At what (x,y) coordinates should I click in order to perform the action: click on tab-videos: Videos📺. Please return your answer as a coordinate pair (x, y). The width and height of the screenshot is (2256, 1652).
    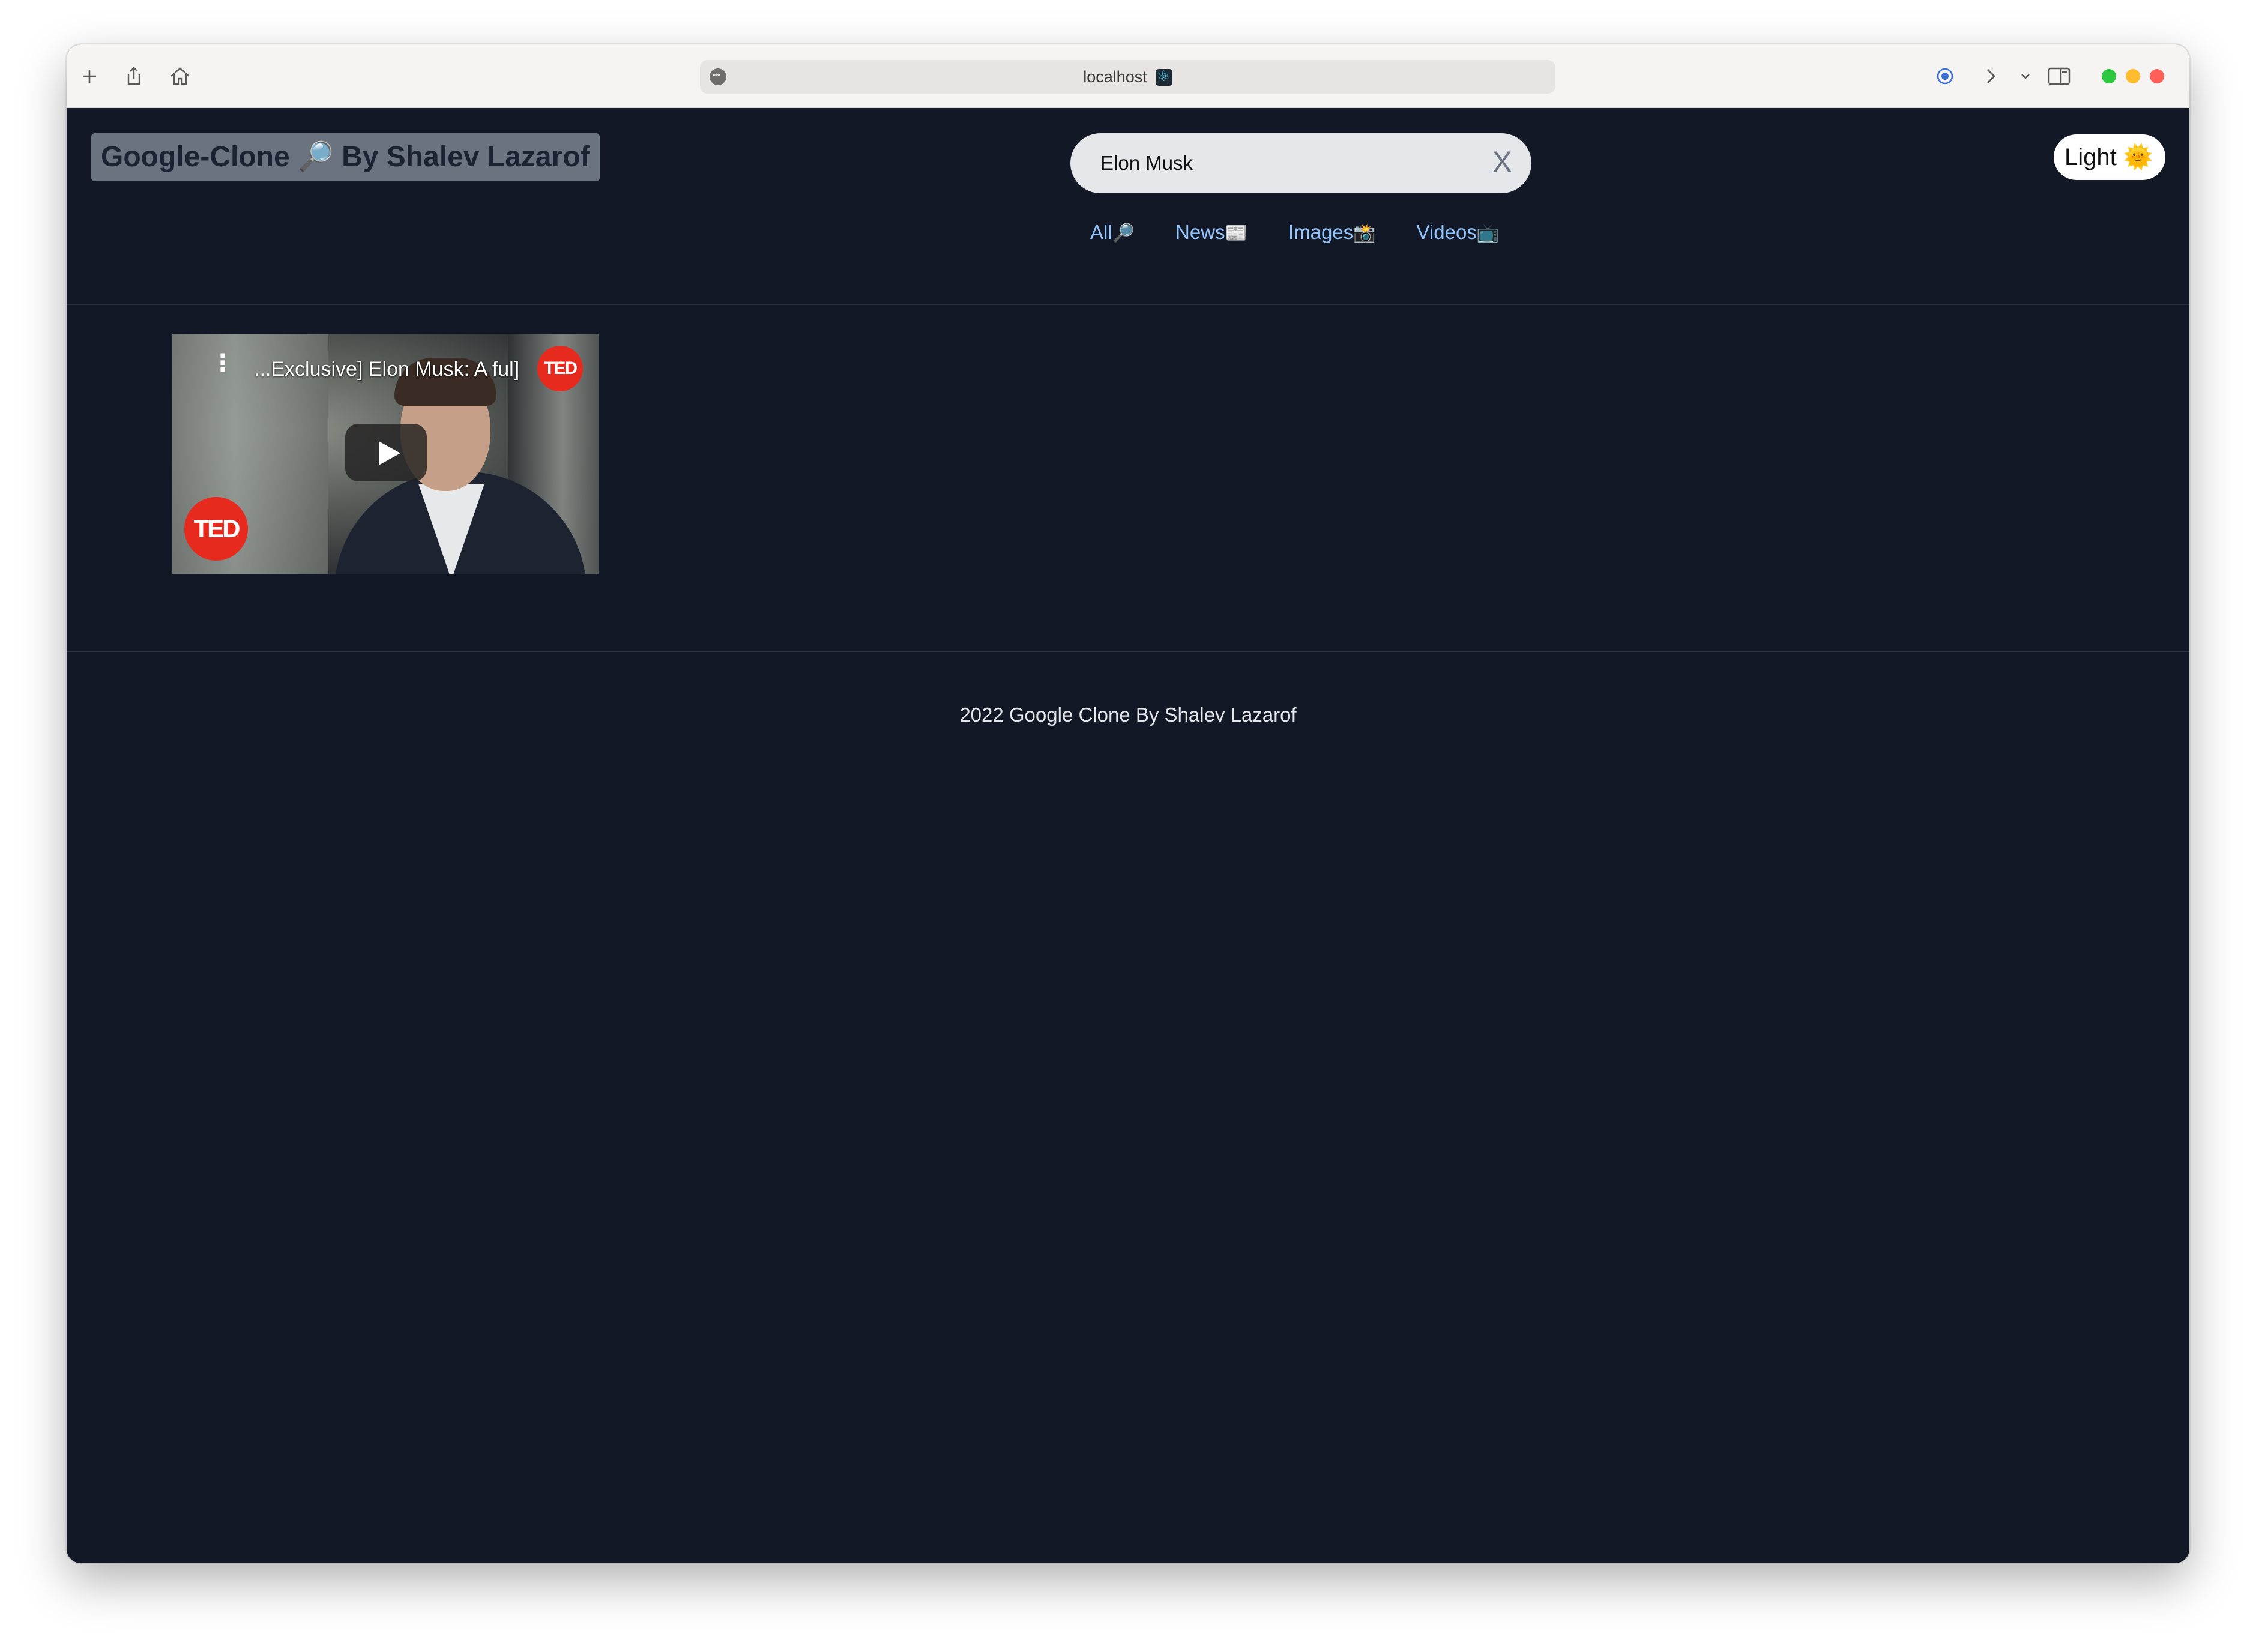
    Looking at the image, I should click on (1458, 232).